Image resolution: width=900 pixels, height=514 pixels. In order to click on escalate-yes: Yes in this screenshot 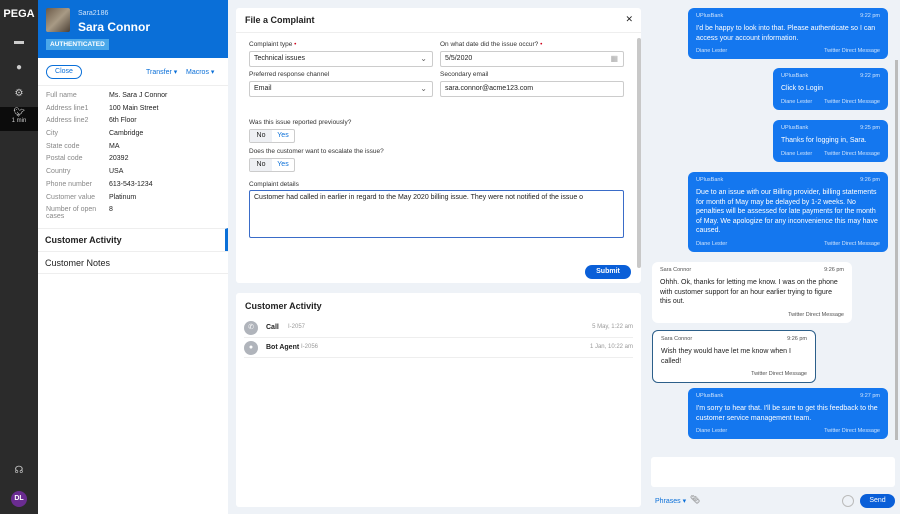, I will do `click(283, 165)`.